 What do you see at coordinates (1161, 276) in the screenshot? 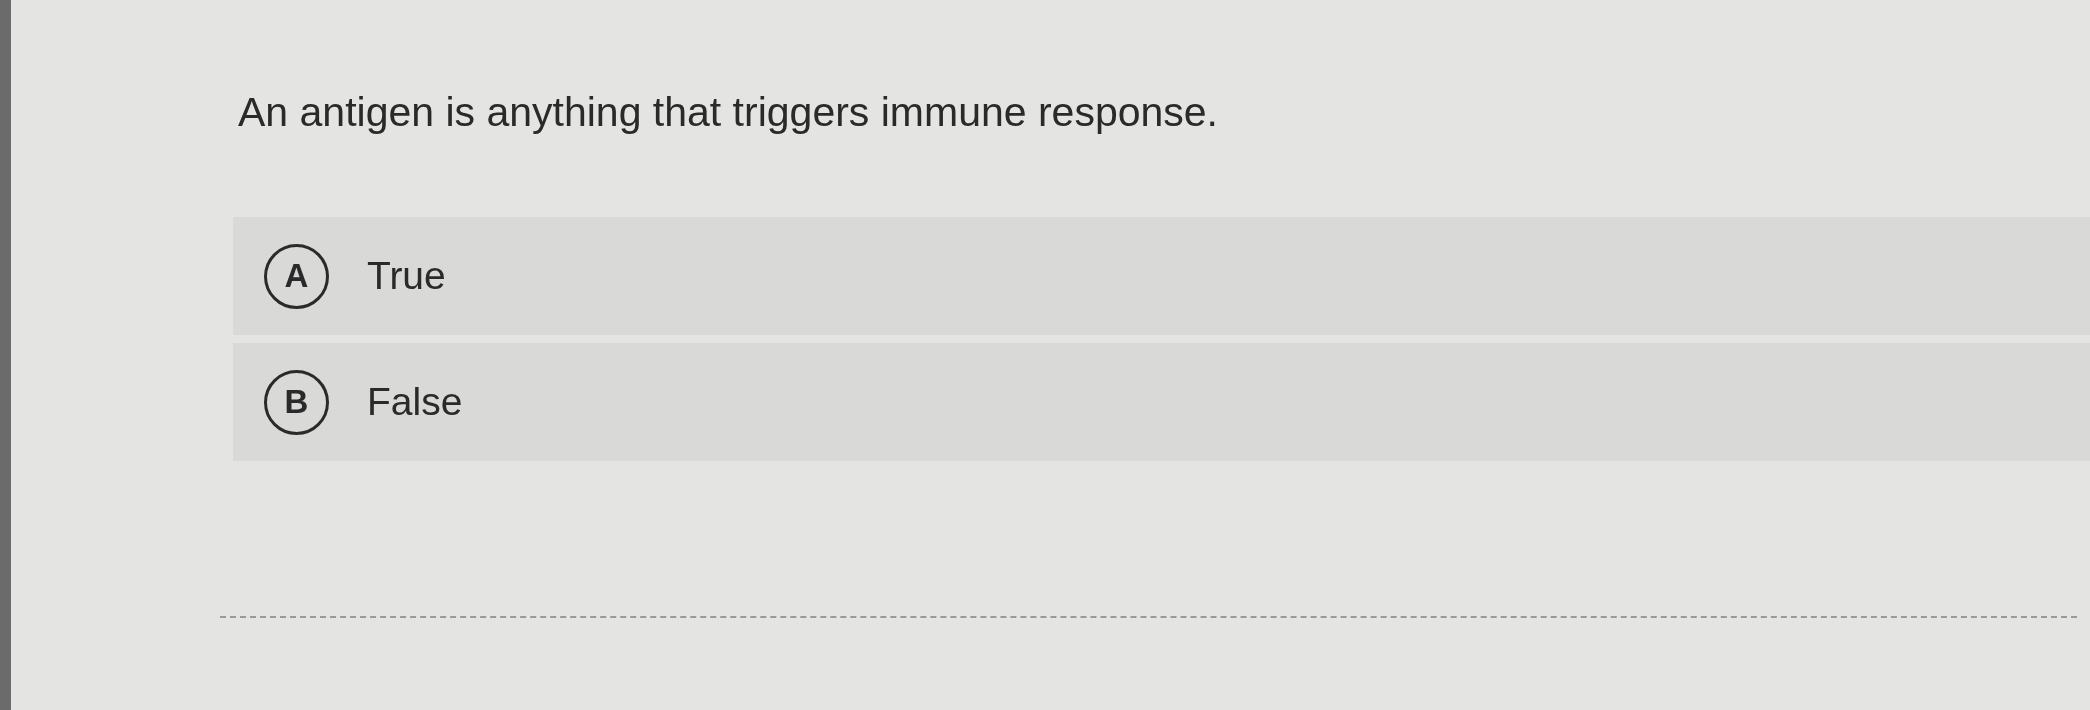
I see `answer-option: A True` at bounding box center [1161, 276].